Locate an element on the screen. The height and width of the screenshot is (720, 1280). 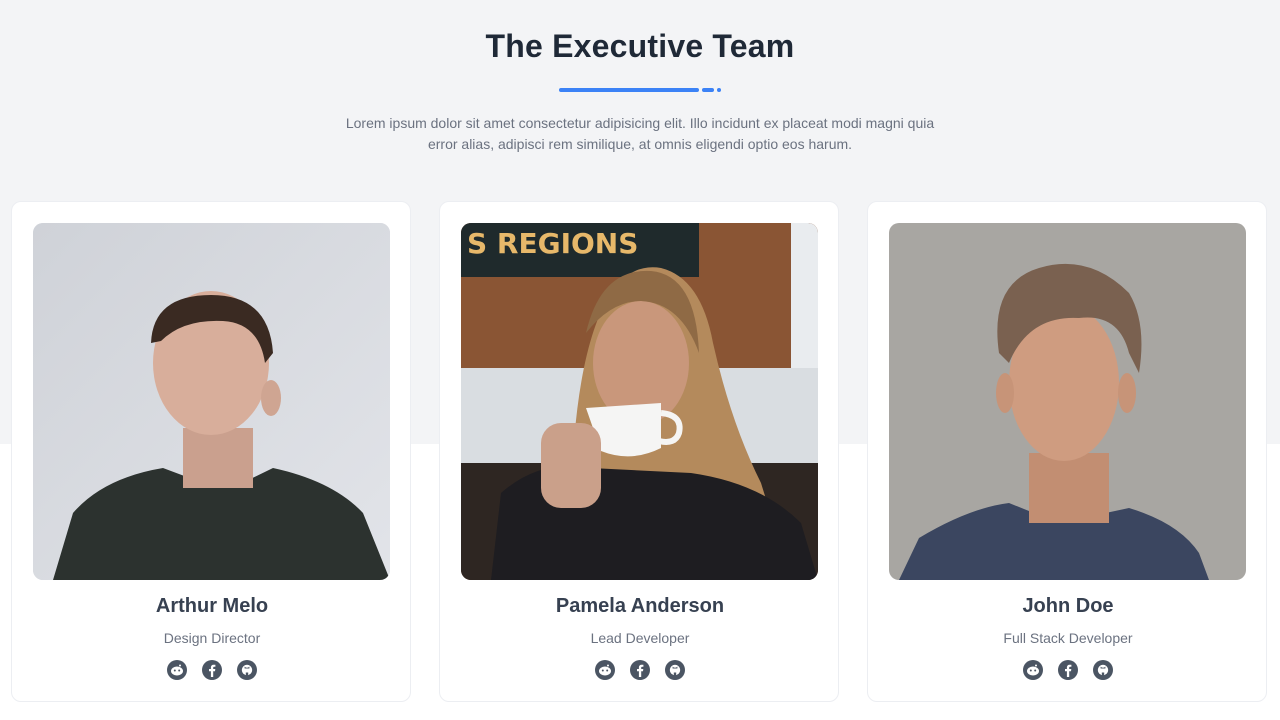
portrait-man-navy-shirt is located at coordinates (1067, 401).